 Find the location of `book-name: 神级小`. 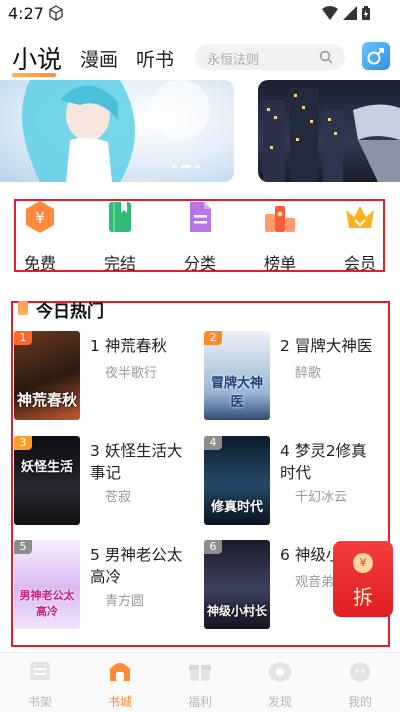

book-name: 神级小 is located at coordinates (315, 555).